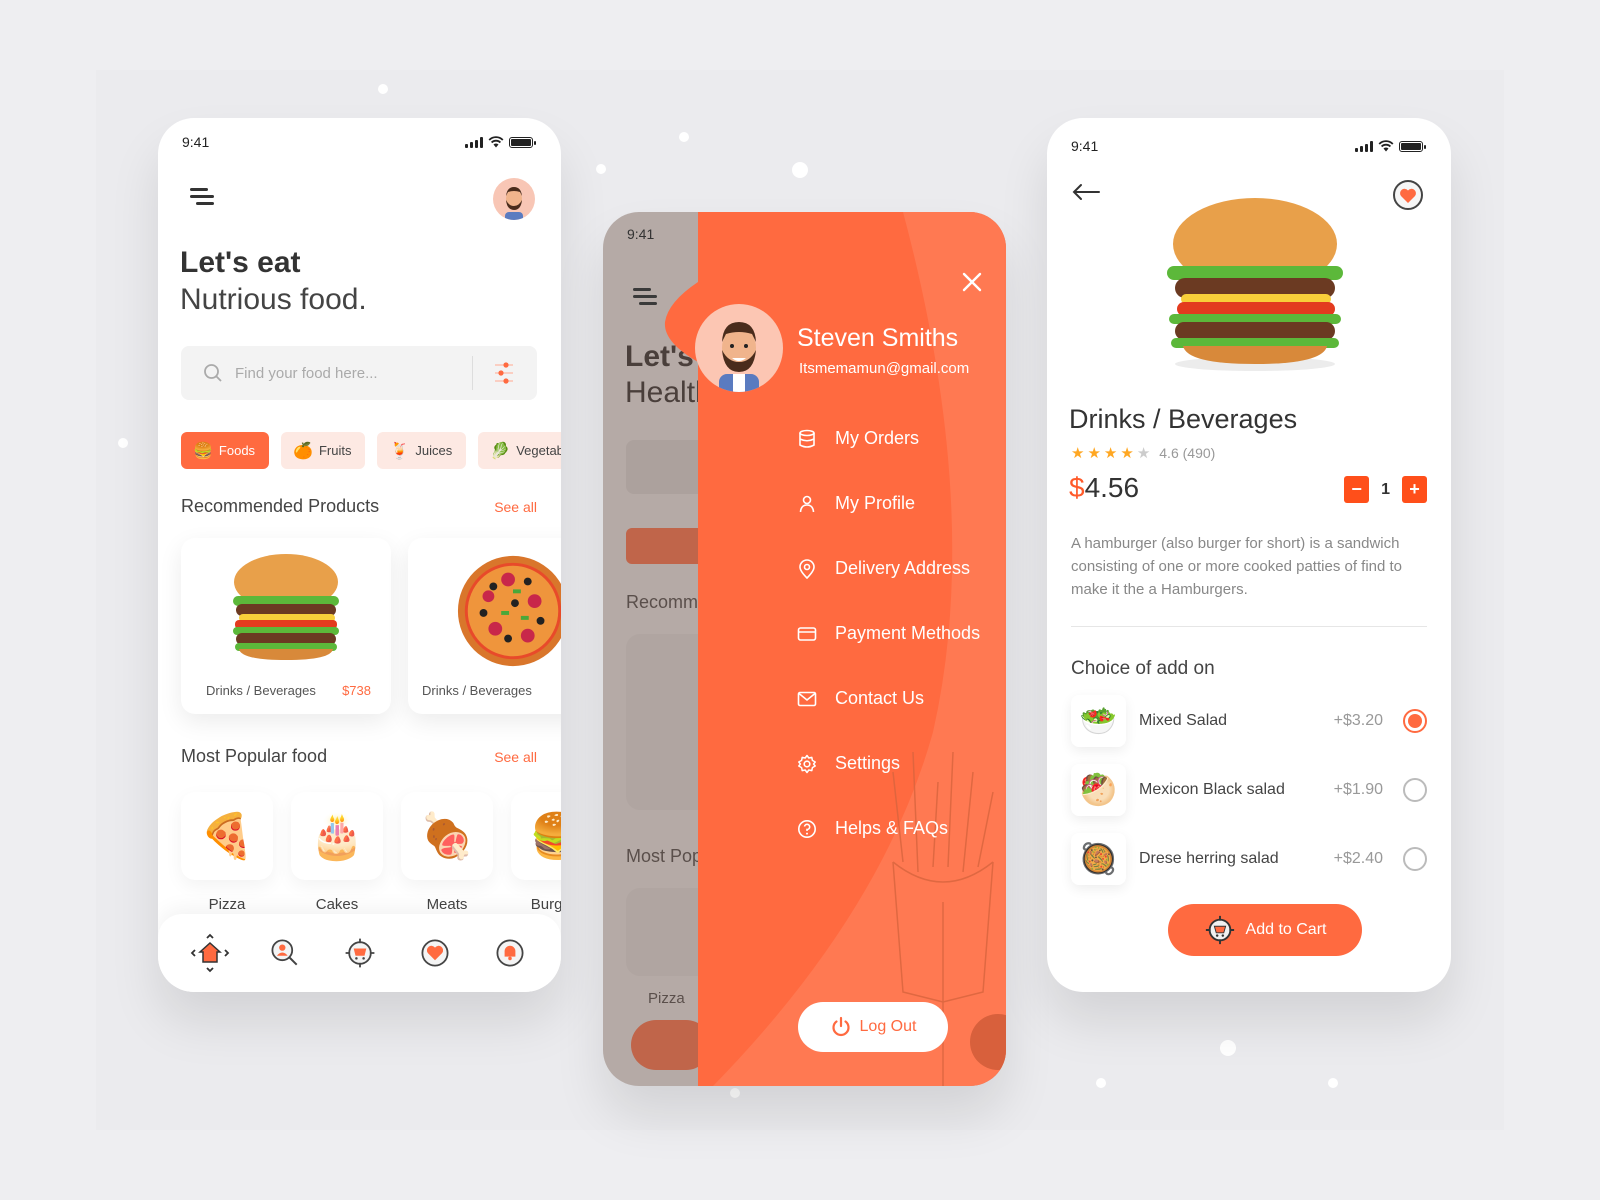  What do you see at coordinates (884, 368) in the screenshot?
I see `user-email: Itsmemamun@gmail.com` at bounding box center [884, 368].